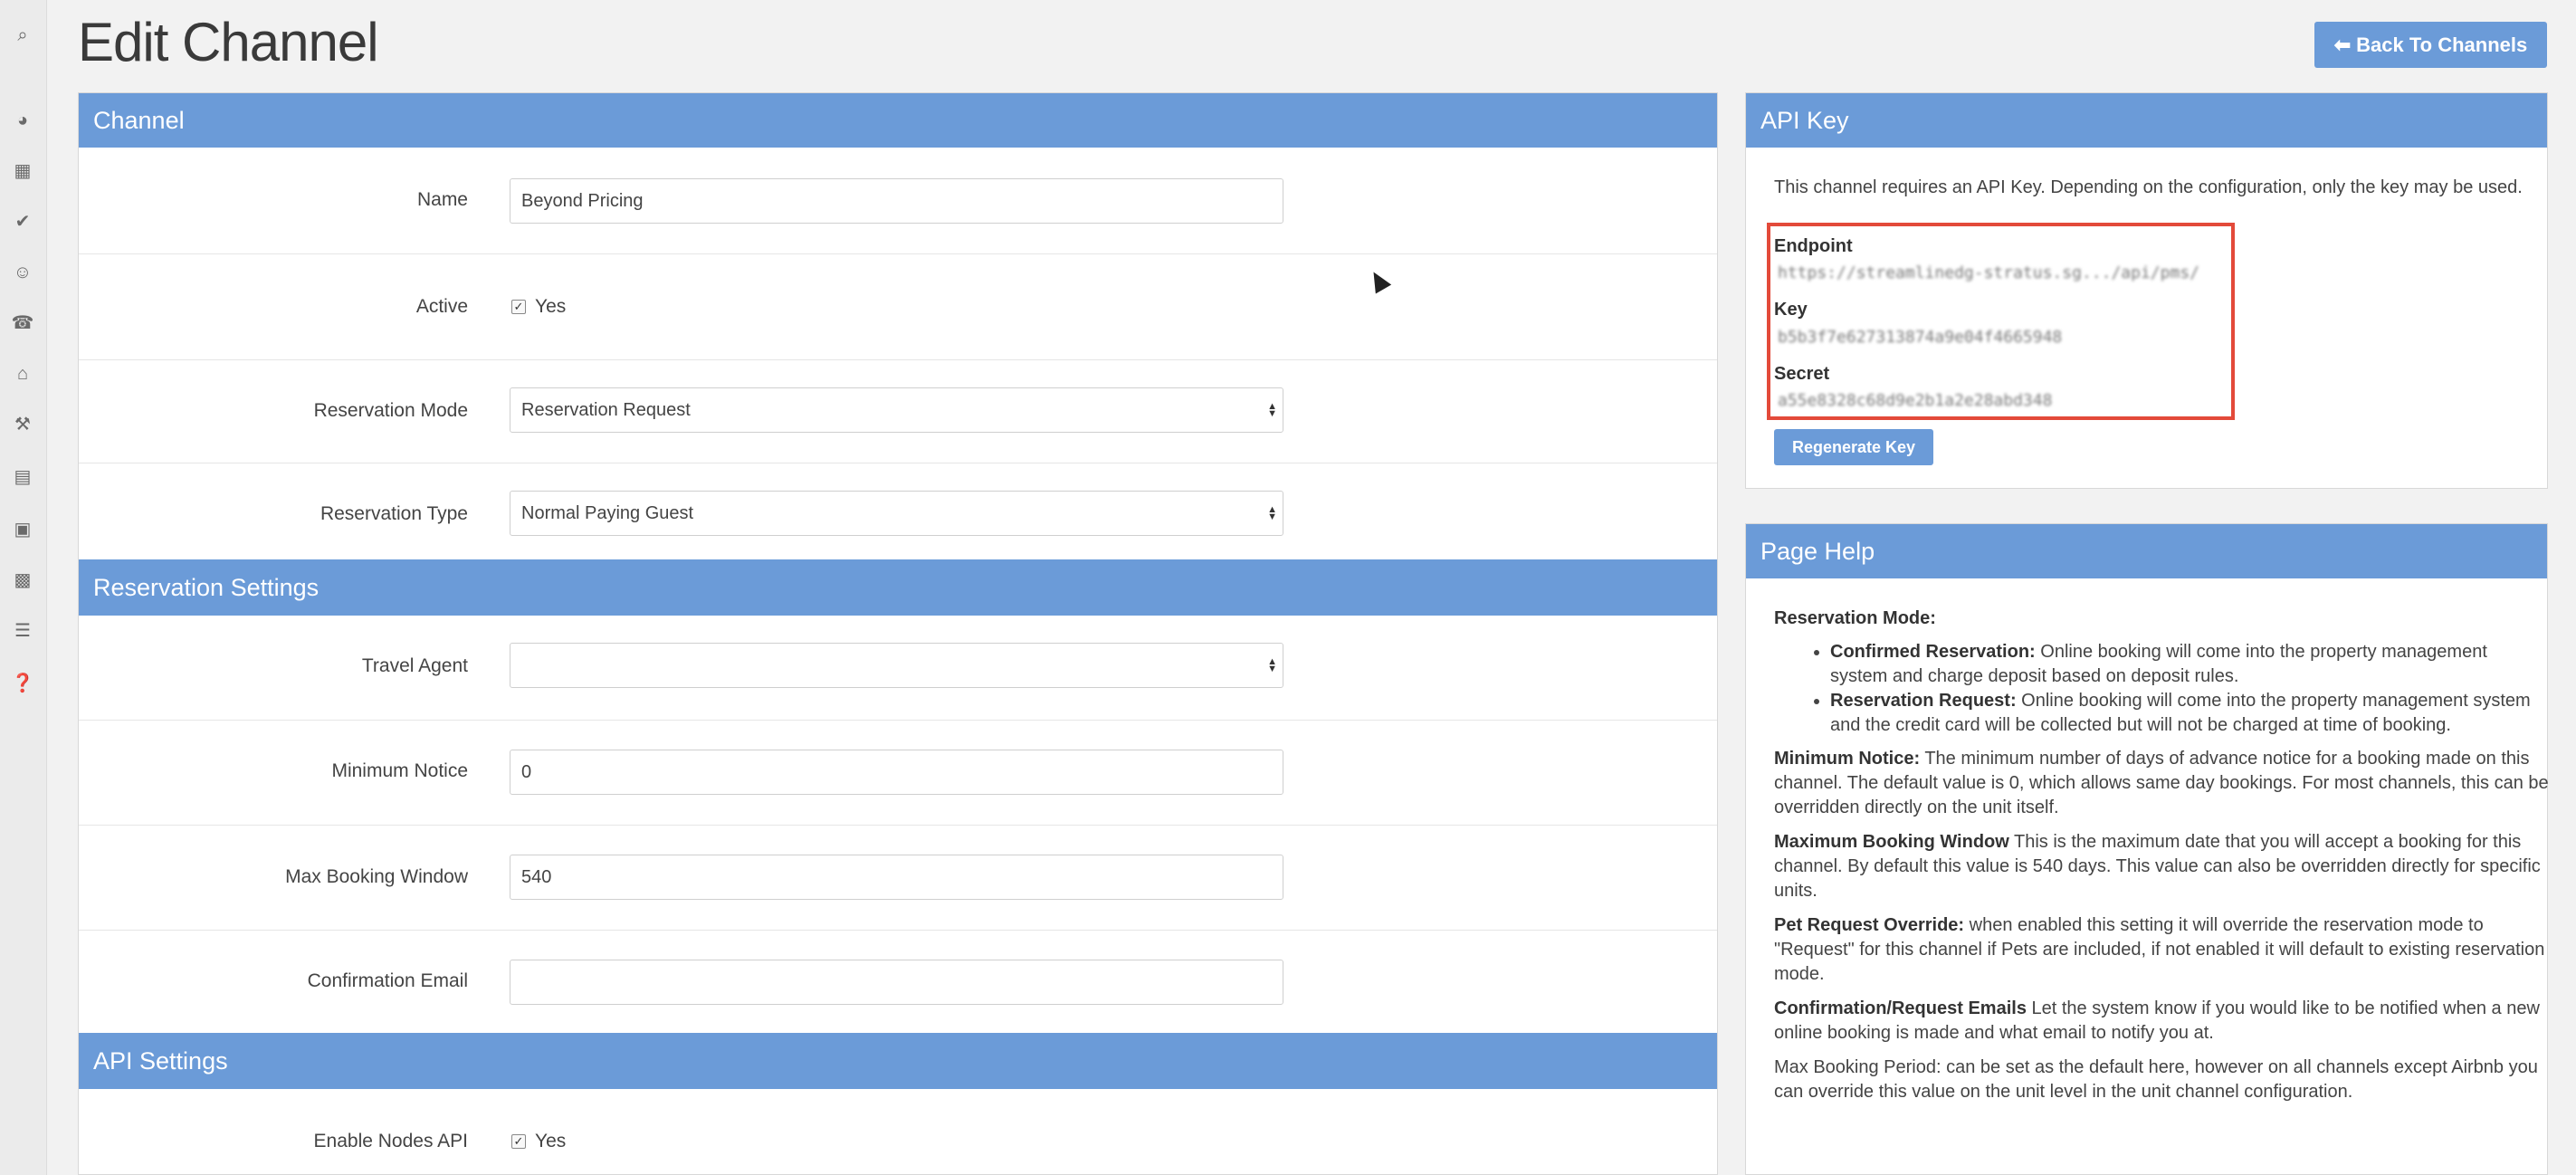 Image resolution: width=2576 pixels, height=1175 pixels. I want to click on help-reservation-mode-title: Reservation Mode:, so click(1855, 618).